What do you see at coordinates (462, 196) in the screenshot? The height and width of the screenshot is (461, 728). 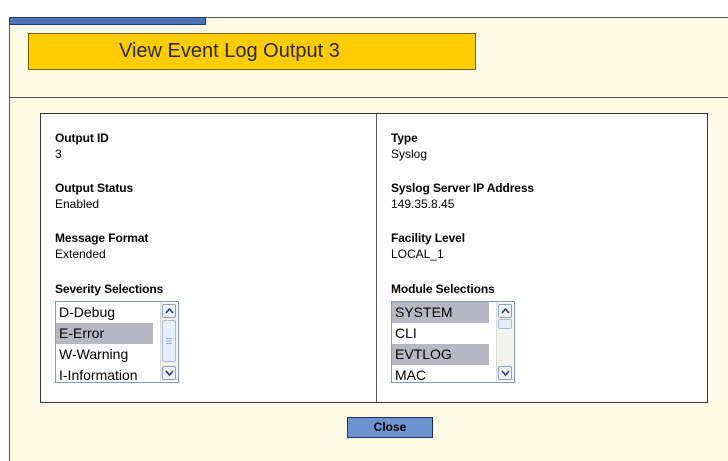 I see `syslog-server-ip-field: Syslog Server IP Address 149.35.8.45` at bounding box center [462, 196].